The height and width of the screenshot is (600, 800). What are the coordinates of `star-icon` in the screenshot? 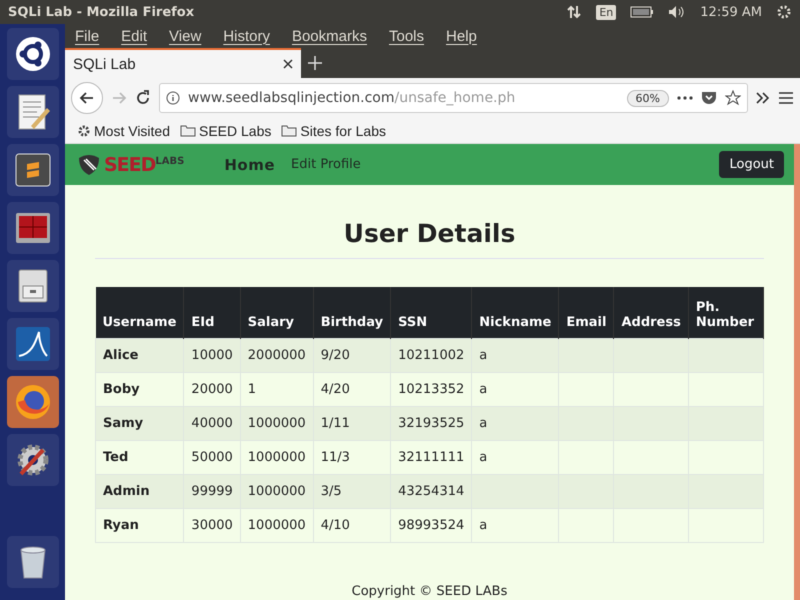 It's located at (733, 98).